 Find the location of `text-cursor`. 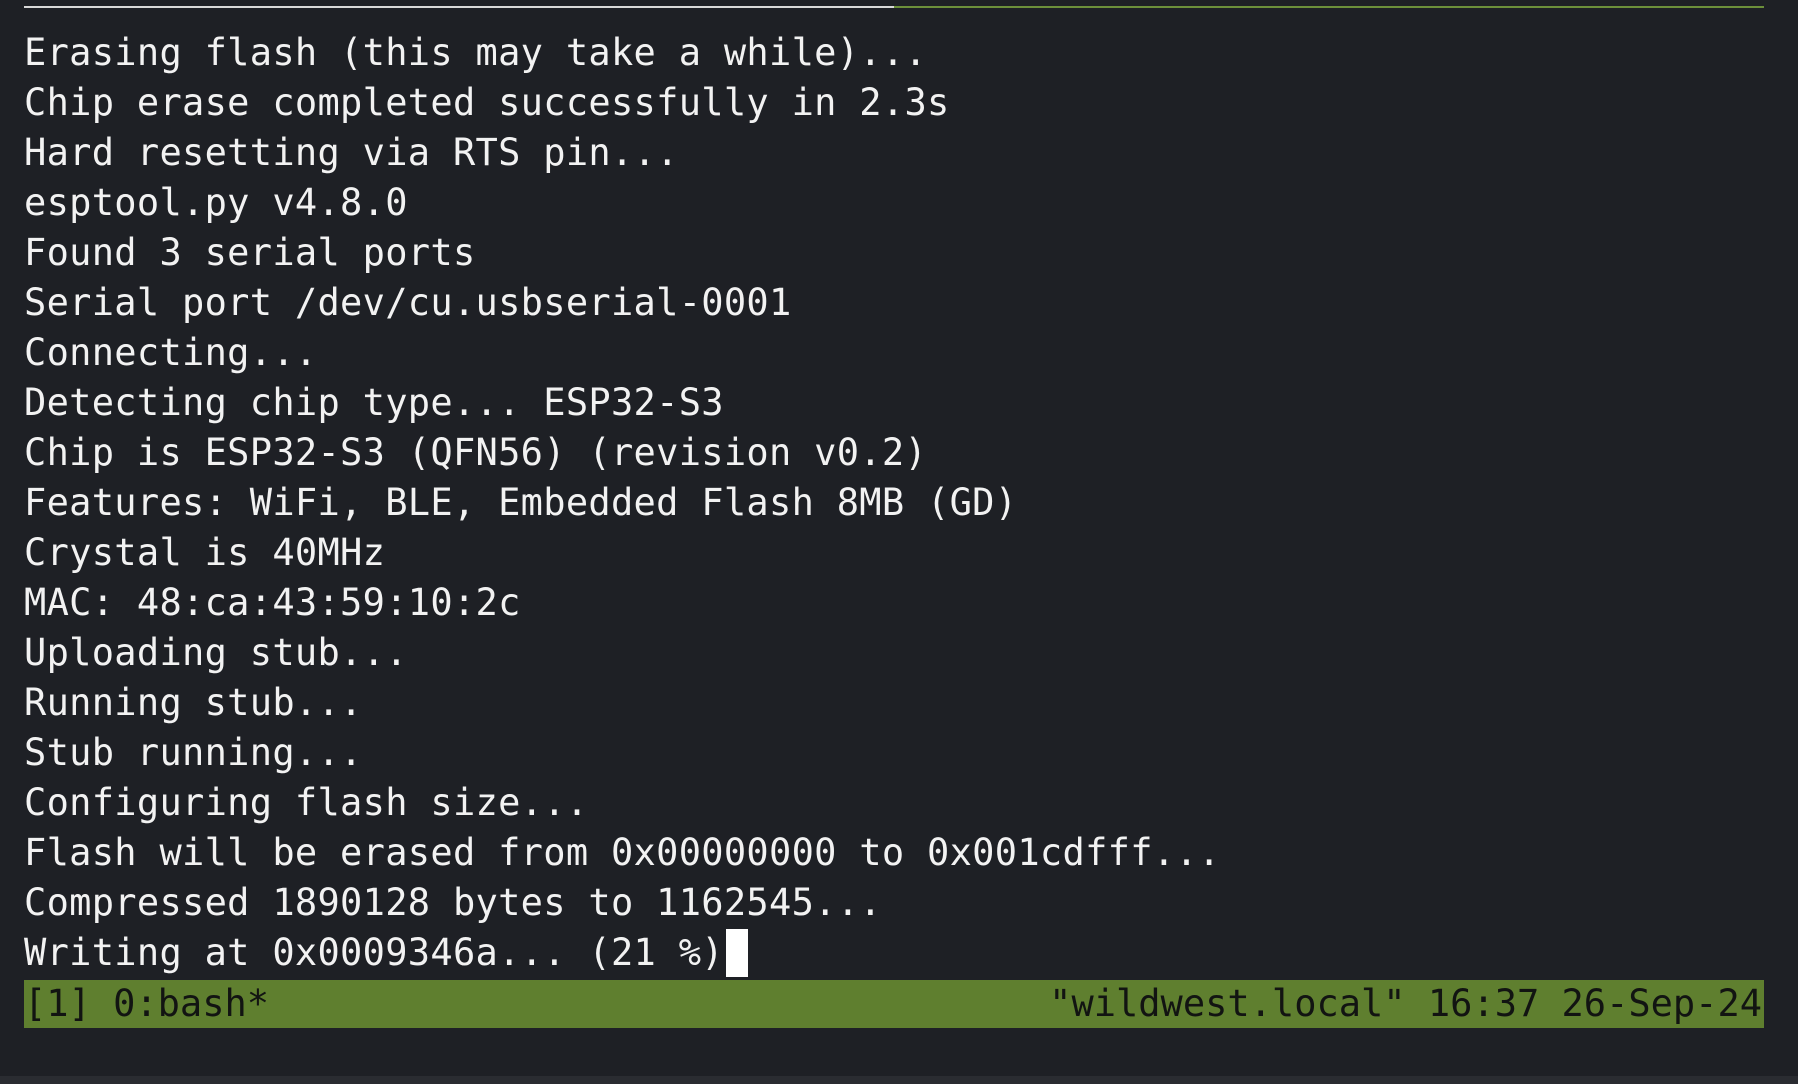

text-cursor is located at coordinates (736, 953).